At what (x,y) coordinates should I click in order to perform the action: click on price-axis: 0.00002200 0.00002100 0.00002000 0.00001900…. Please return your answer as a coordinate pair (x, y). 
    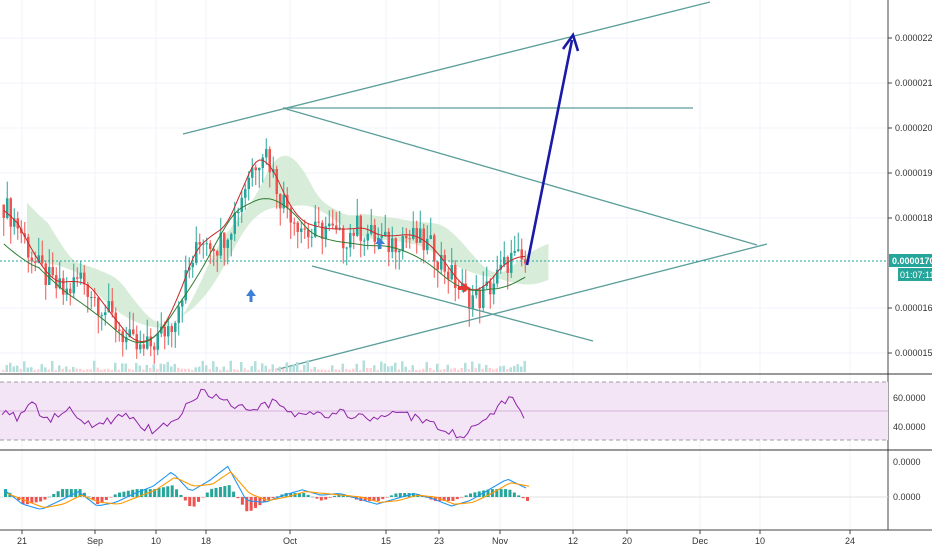
    Looking at the image, I should click on (910, 195).